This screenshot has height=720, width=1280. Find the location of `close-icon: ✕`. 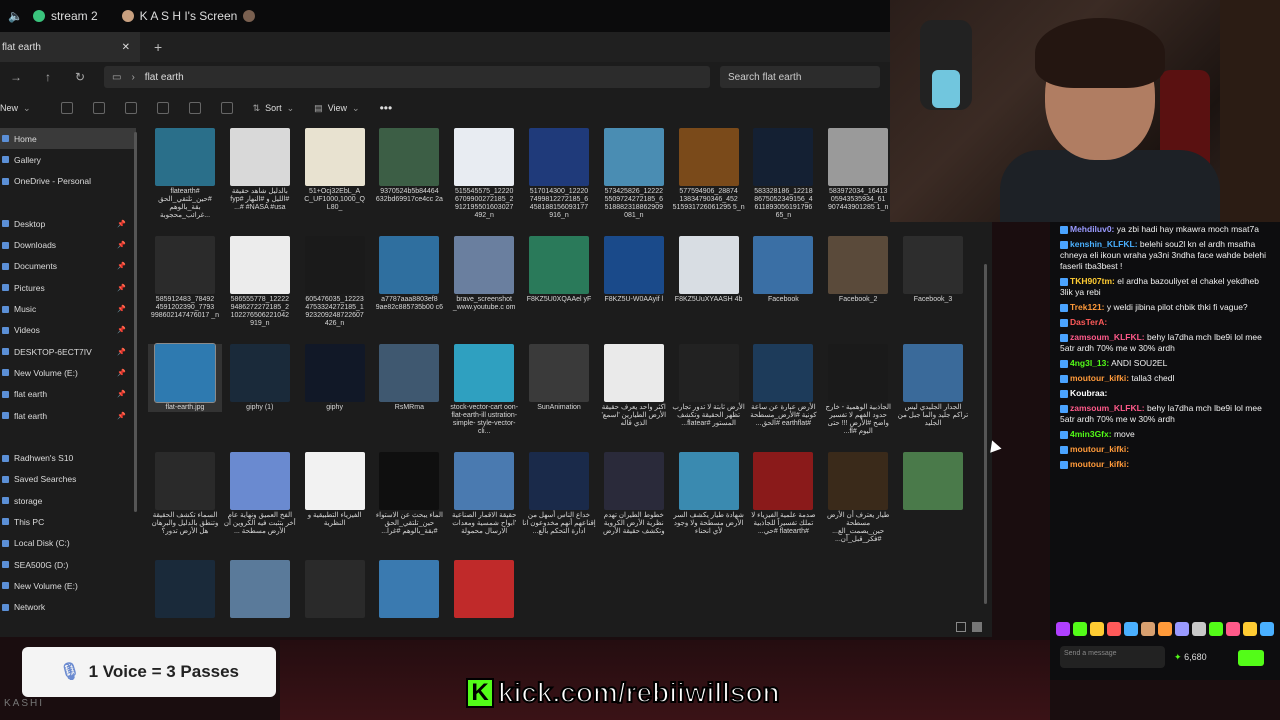

close-icon: ✕ is located at coordinates (126, 47).